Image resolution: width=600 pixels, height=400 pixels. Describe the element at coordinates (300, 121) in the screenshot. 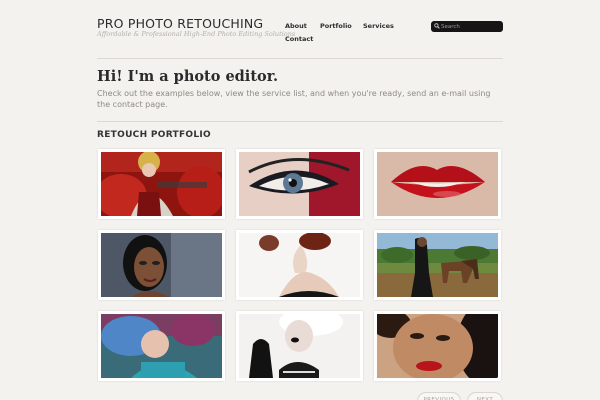

I see `intro-divider` at that location.